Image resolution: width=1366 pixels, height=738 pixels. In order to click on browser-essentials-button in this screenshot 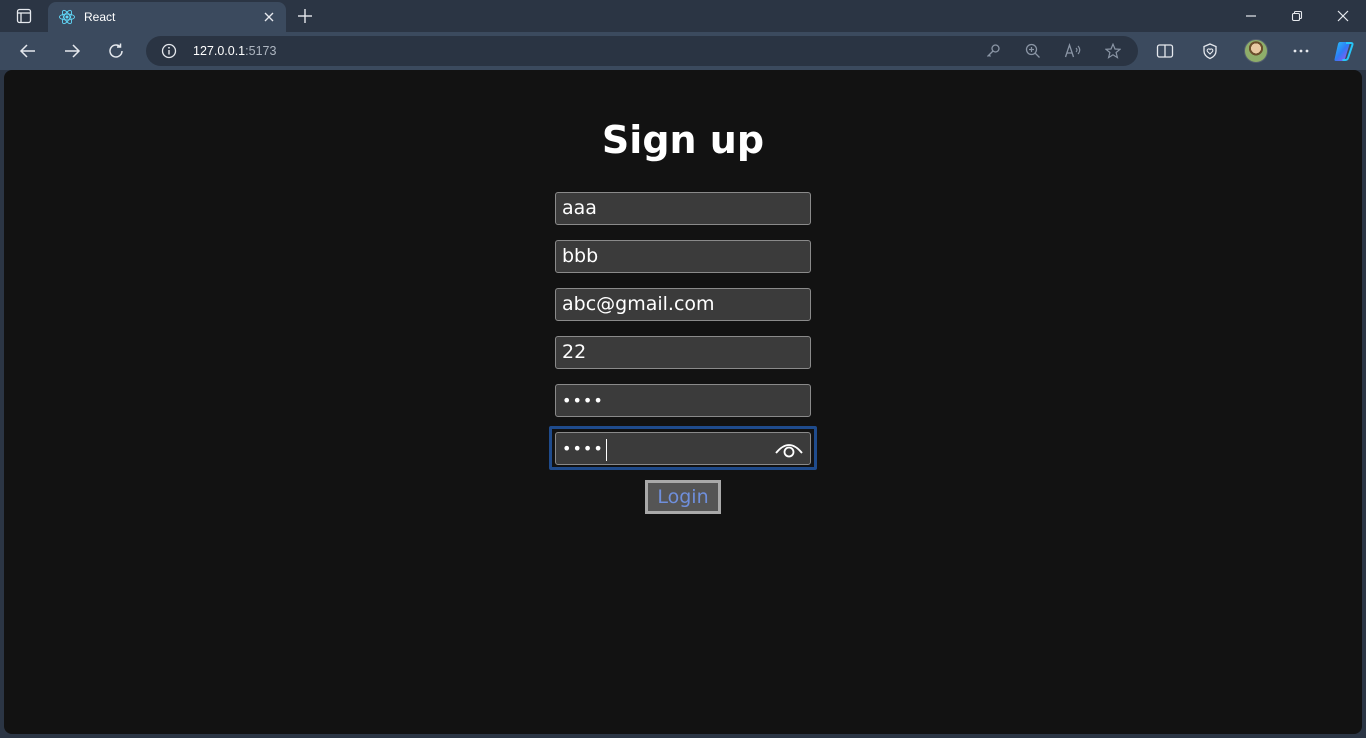, I will do `click(1210, 51)`.